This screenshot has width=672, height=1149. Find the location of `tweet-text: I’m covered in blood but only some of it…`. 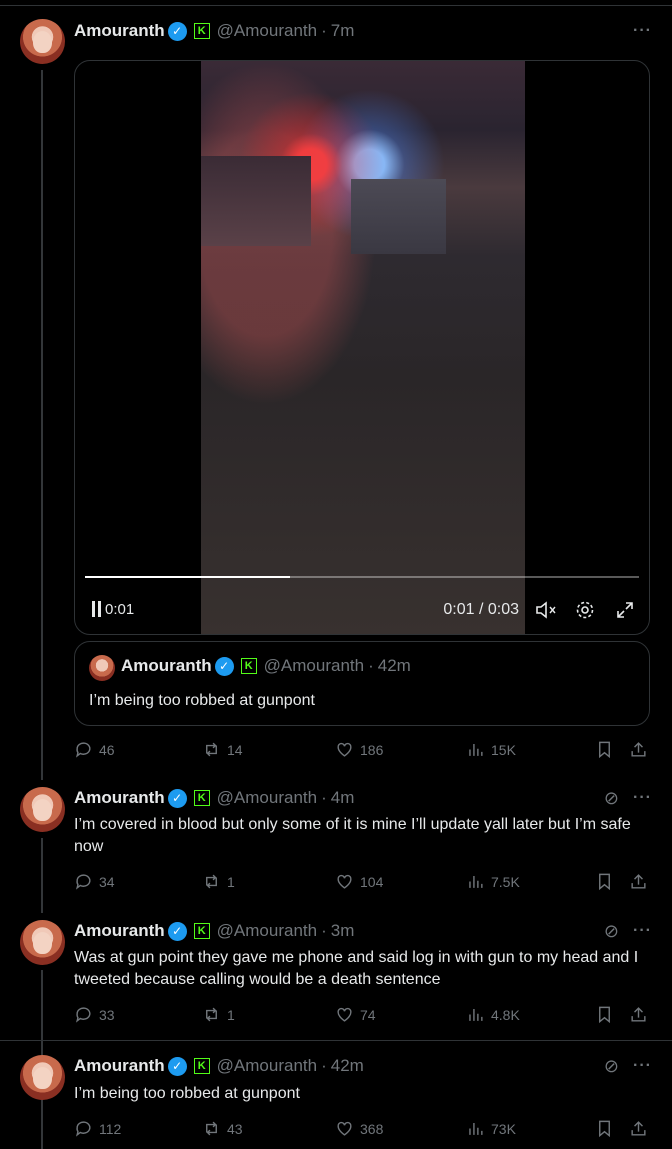

tweet-text: I’m covered in blood but only some of it… is located at coordinates (352, 835).